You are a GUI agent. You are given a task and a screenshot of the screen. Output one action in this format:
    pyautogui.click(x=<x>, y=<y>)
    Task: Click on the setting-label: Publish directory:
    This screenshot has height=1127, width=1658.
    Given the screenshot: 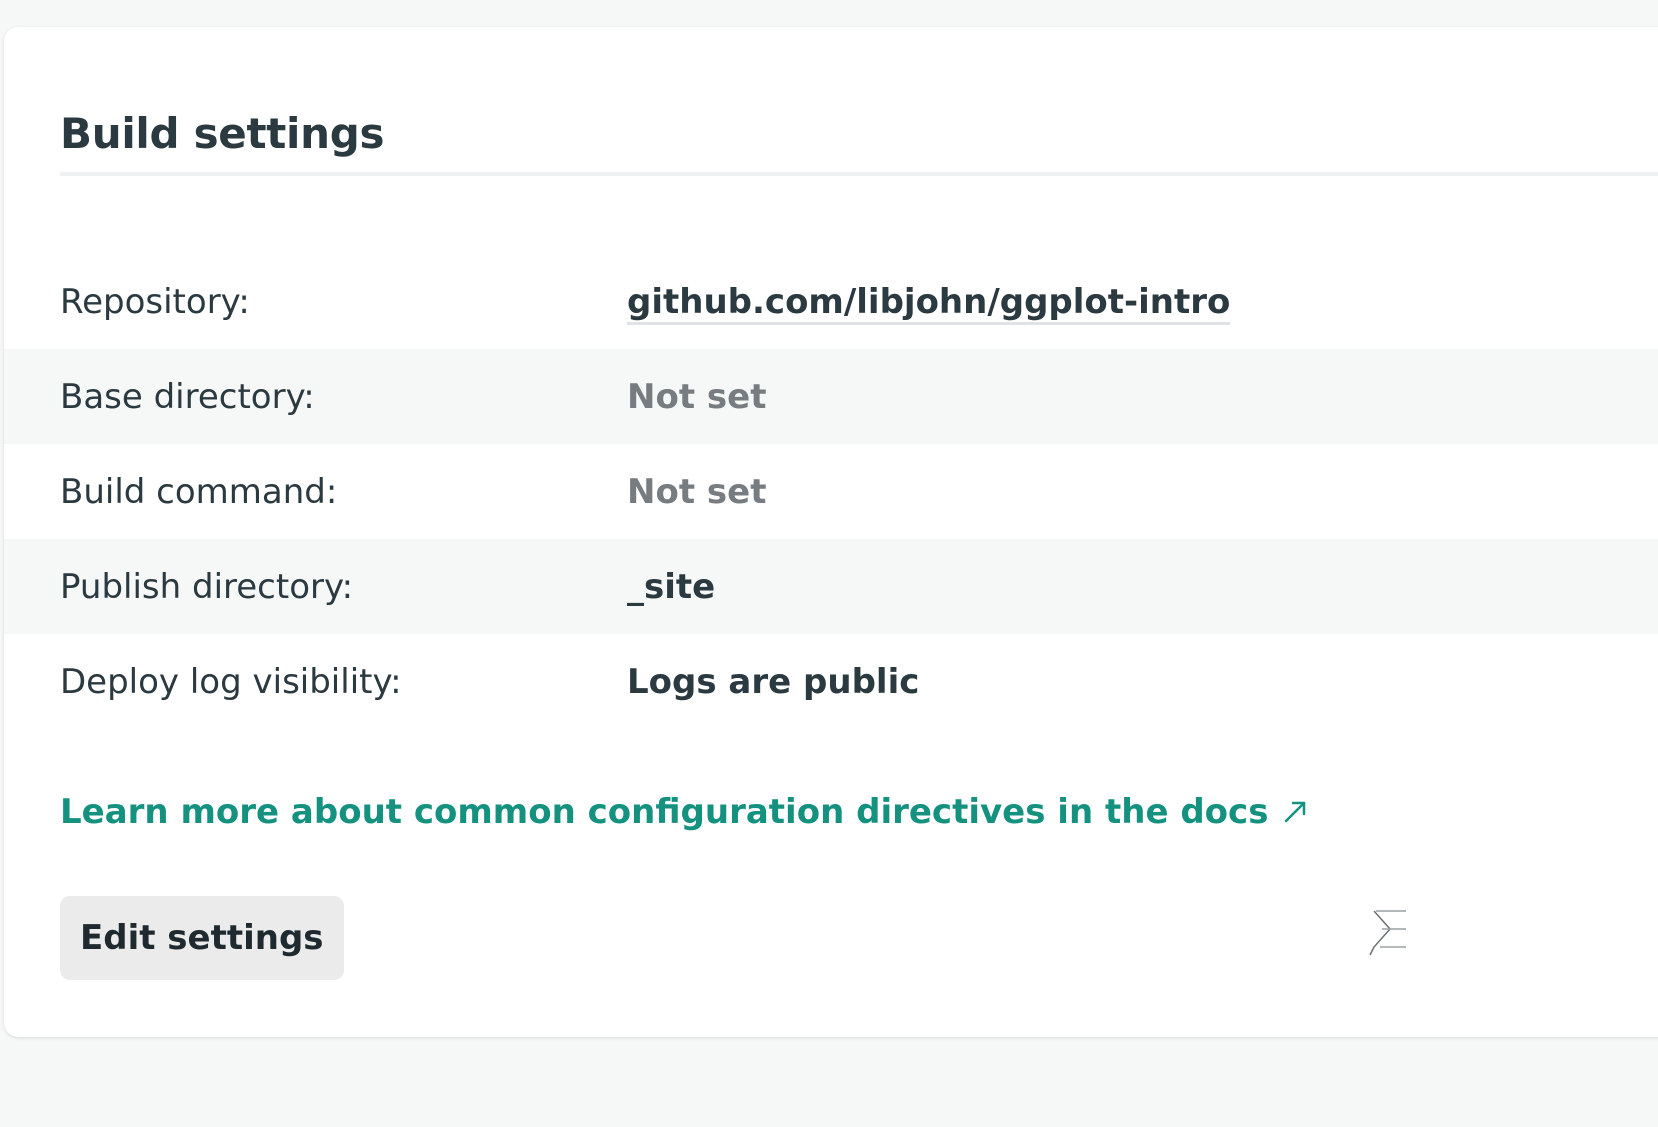 What is the action you would take?
    pyautogui.click(x=207, y=586)
    